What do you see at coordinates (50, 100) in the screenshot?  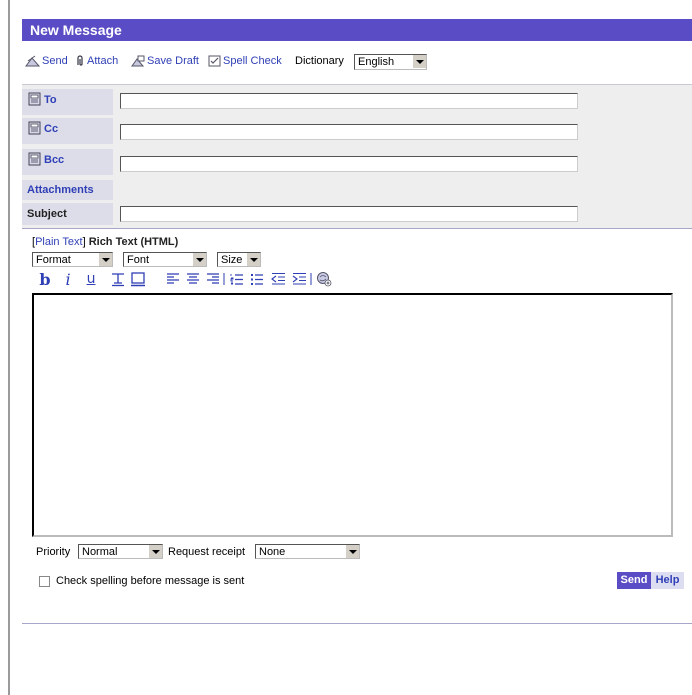 I see `to-label: To` at bounding box center [50, 100].